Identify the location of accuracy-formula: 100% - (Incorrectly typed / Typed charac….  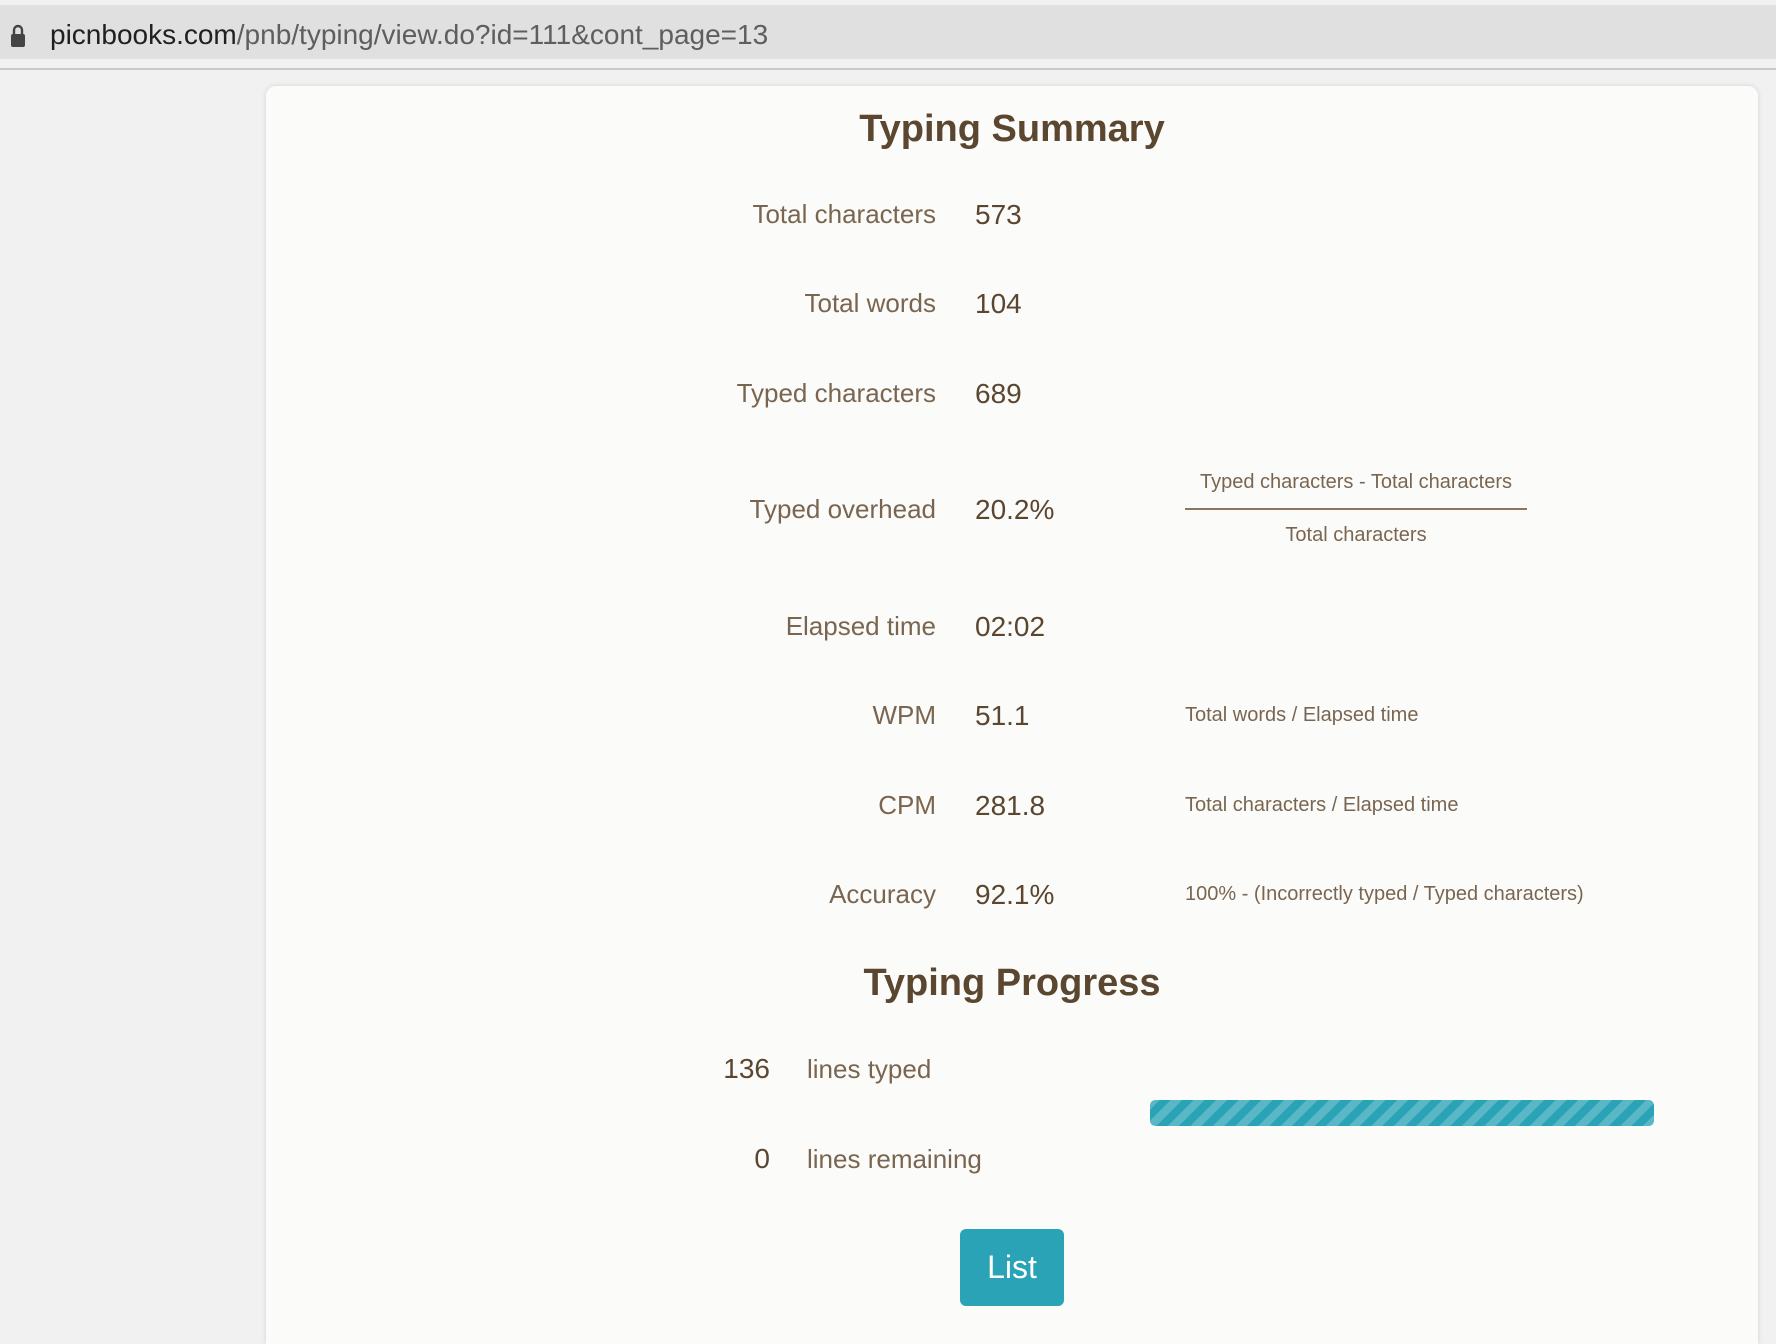
(1384, 894).